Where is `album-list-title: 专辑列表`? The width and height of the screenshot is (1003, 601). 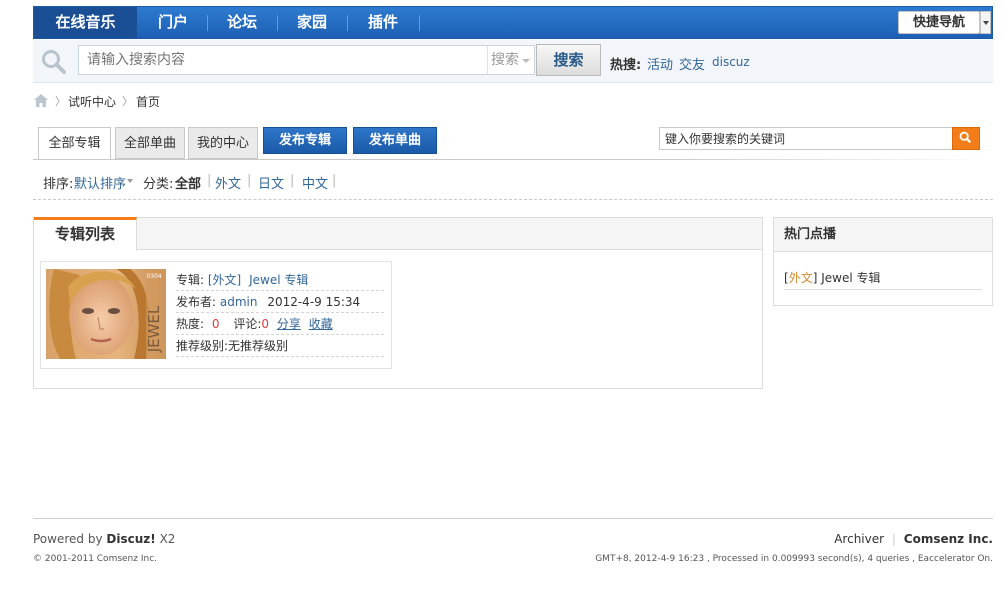 album-list-title: 专辑列表 is located at coordinates (85, 234).